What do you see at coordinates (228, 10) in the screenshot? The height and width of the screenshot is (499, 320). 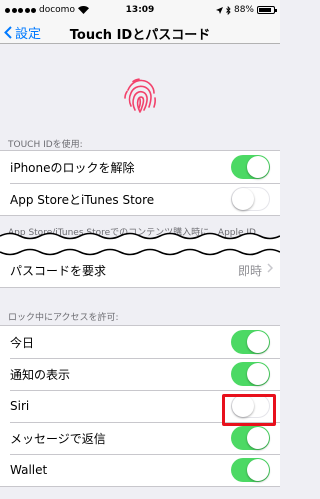 I see `bluetooth-icon` at bounding box center [228, 10].